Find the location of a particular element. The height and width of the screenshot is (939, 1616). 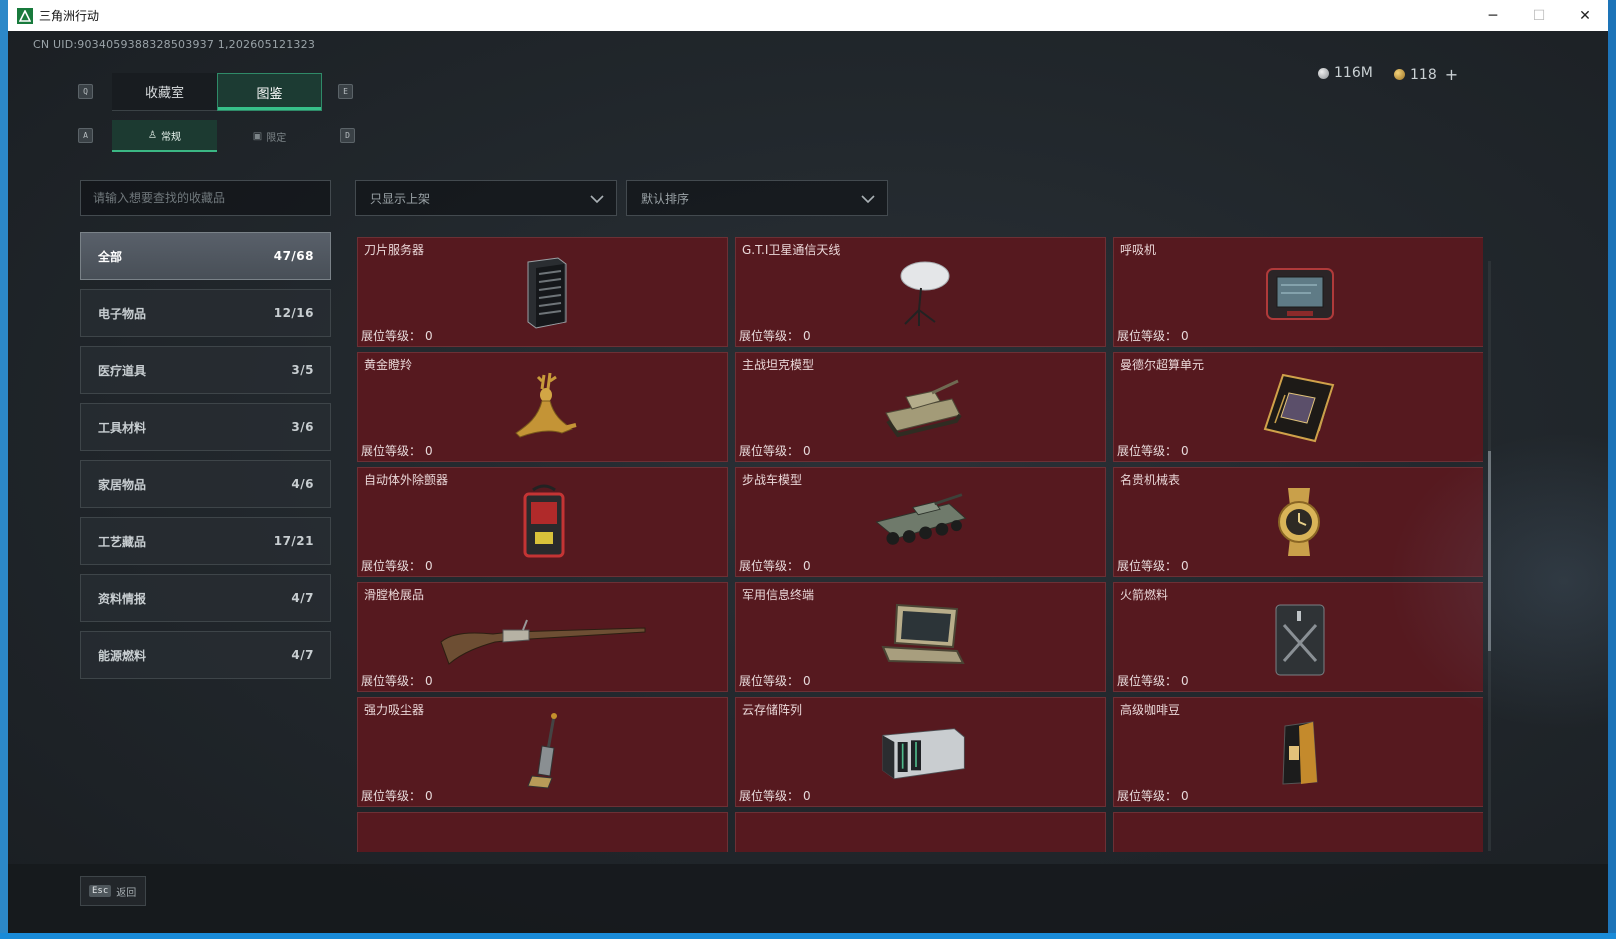

key-hint-a: A is located at coordinates (85, 135).